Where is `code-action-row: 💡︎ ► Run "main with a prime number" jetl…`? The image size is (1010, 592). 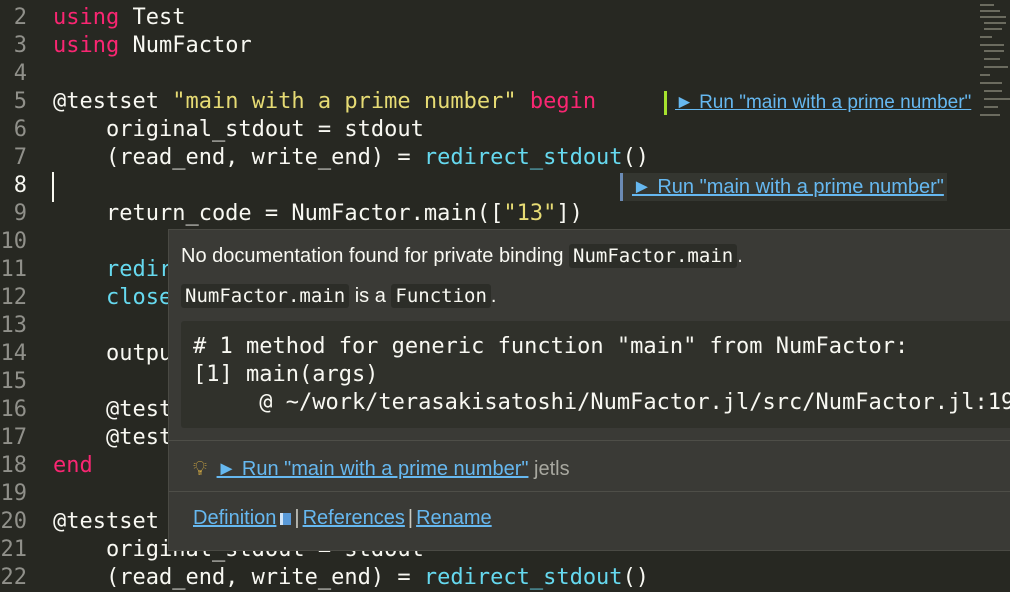 code-action-row: 💡︎ ► Run "main with a prime number" jetl… is located at coordinates (381, 469).